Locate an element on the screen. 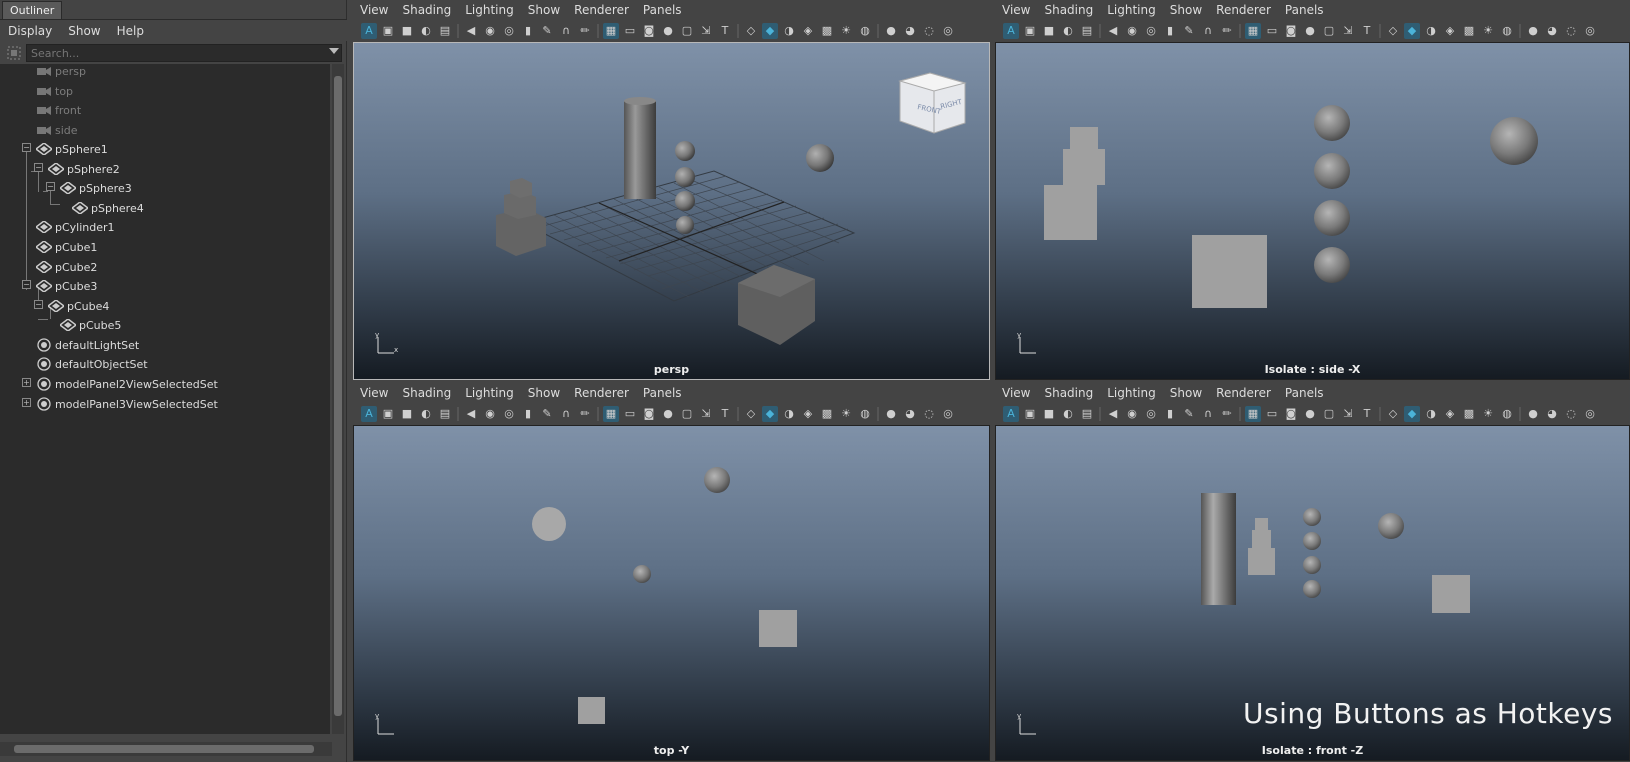 This screenshot has width=1630, height=762. list-item: front is located at coordinates (58, 110).